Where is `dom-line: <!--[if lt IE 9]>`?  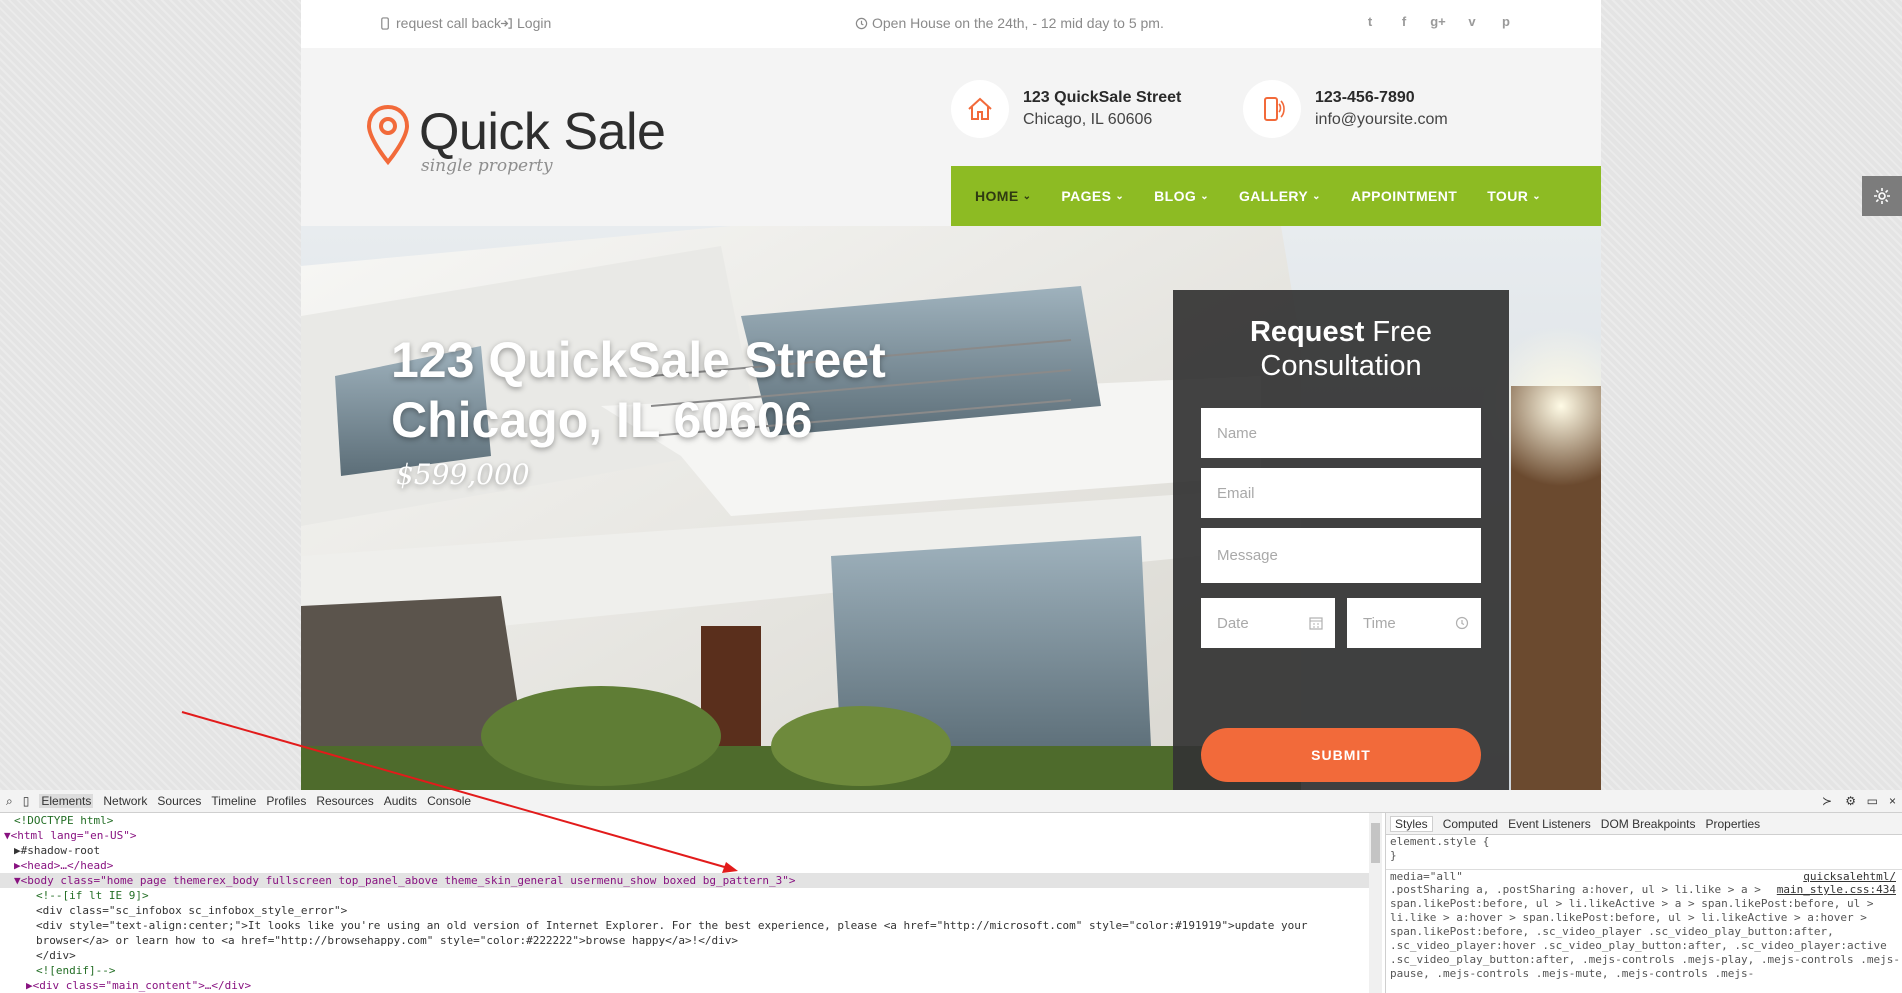 dom-line: <!--[if lt IE 9]> is located at coordinates (691, 895).